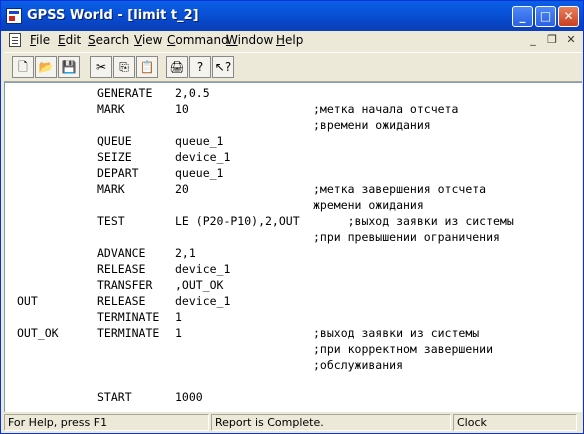 The image size is (584, 434). Describe the element at coordinates (522, 16) in the screenshot. I see `minimize-button: _` at that location.